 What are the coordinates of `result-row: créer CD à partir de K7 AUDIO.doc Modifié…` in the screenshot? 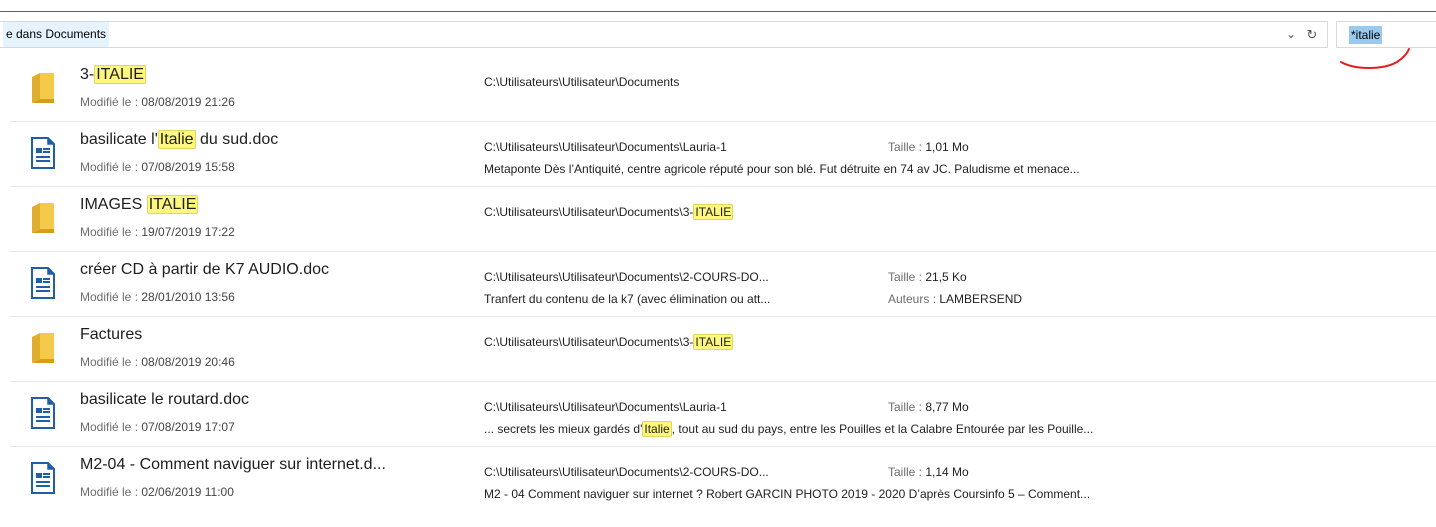 It's located at (723, 284).